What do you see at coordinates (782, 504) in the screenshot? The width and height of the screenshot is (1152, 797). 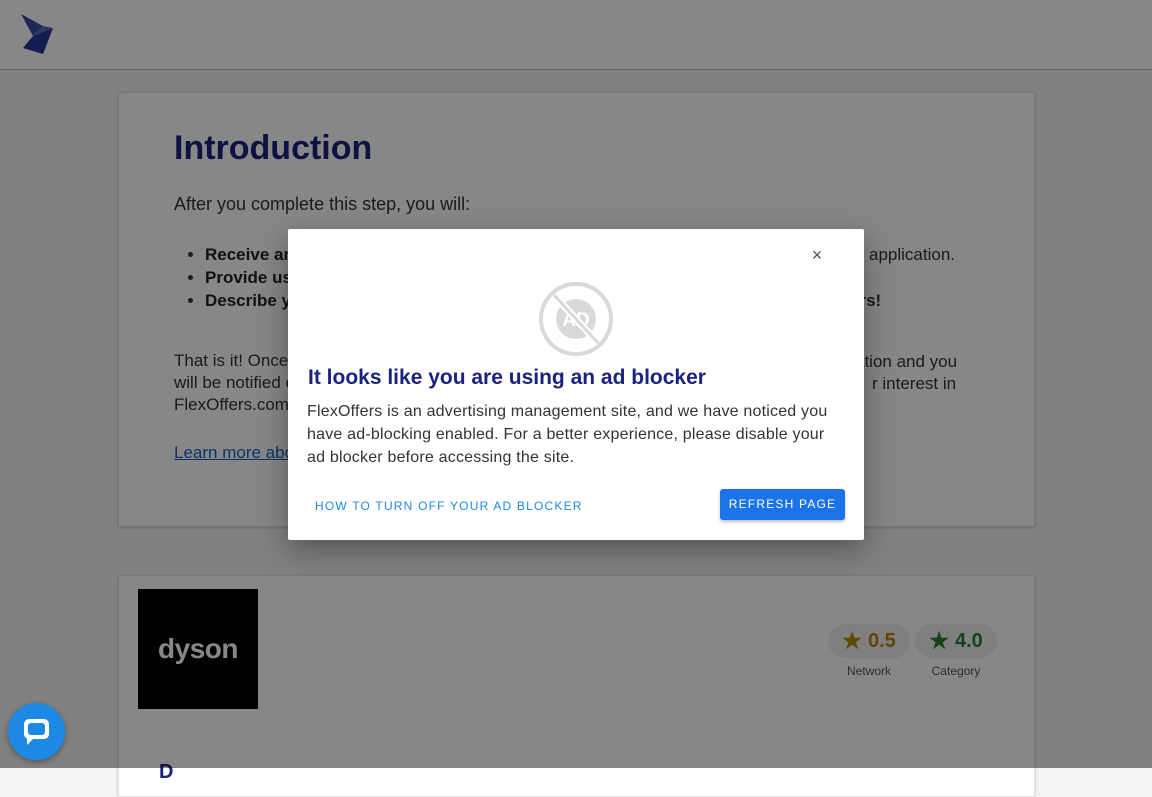 I see `refresh-page-button: REFRESH PAGE` at bounding box center [782, 504].